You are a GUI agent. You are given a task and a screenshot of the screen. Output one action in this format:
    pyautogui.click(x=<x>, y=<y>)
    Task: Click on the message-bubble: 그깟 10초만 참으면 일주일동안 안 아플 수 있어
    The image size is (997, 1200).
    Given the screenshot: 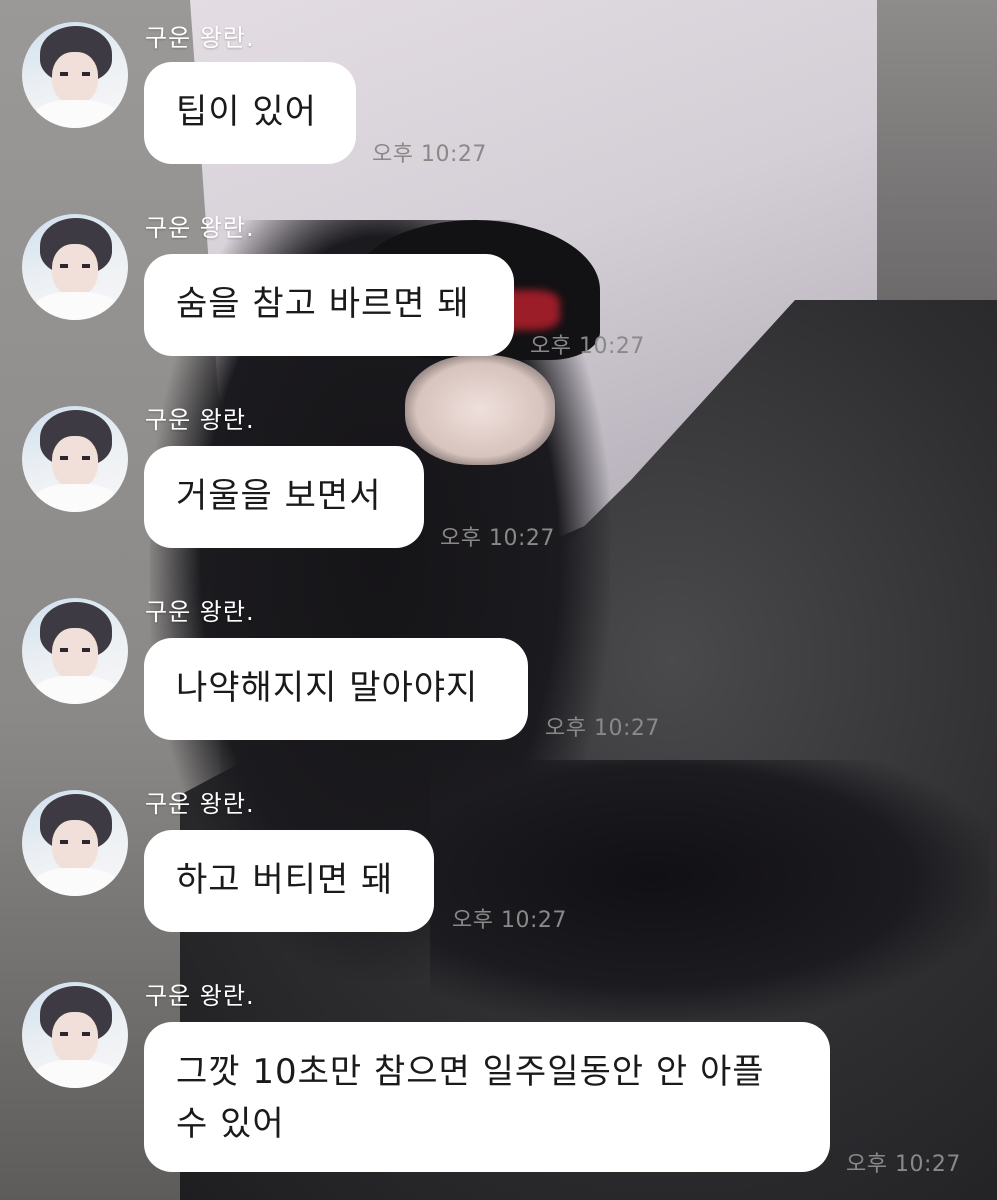 What is the action you would take?
    pyautogui.click(x=487, y=1097)
    